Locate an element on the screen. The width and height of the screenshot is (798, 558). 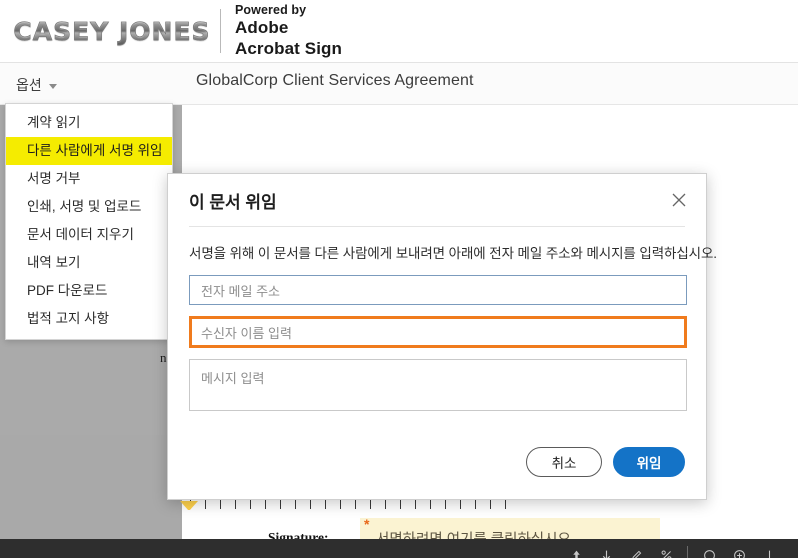
cancel-button: 취소 is located at coordinates (564, 462).